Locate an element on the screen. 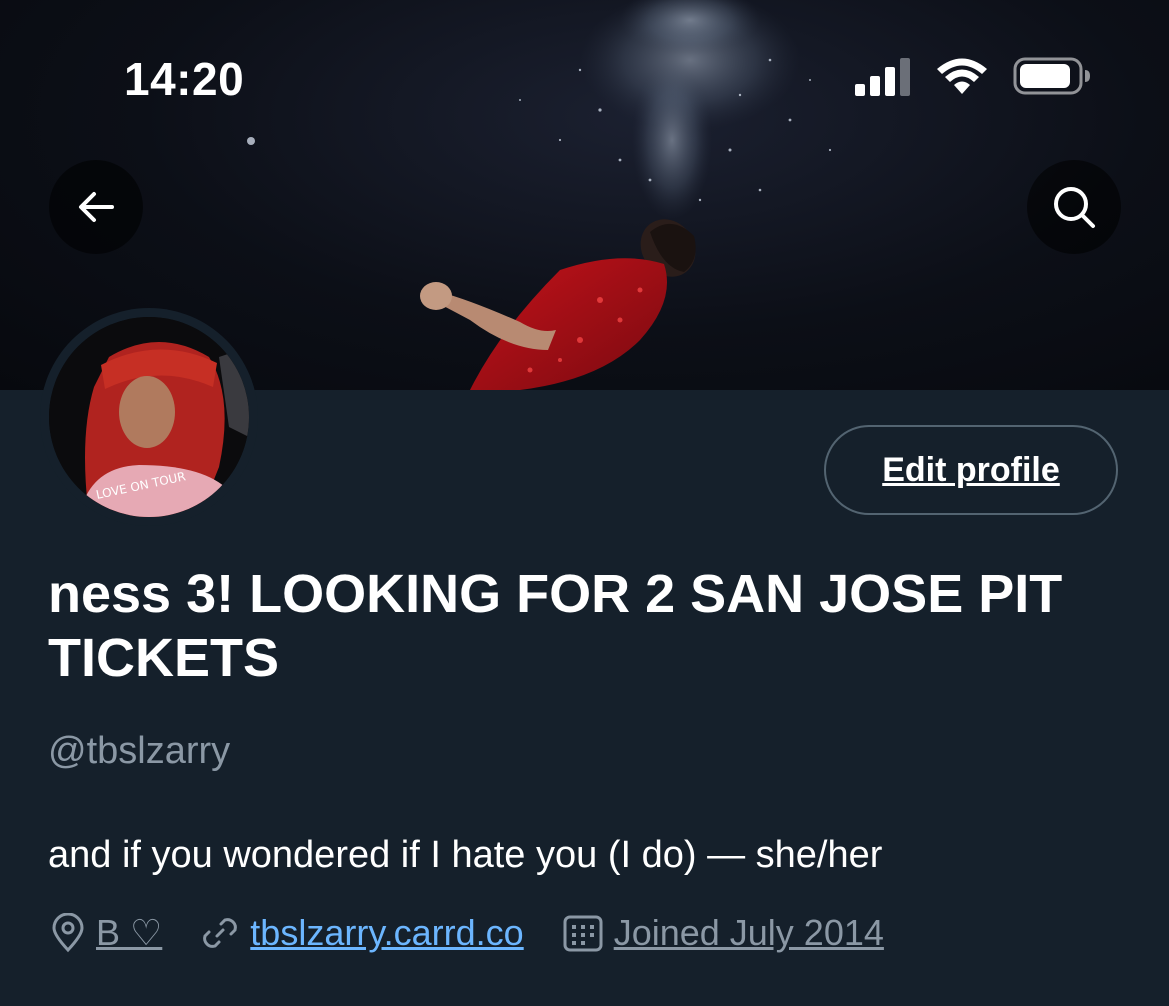 Image resolution: width=1169 pixels, height=1006 pixels. profile-location-text: B ♡ is located at coordinates (129, 932).